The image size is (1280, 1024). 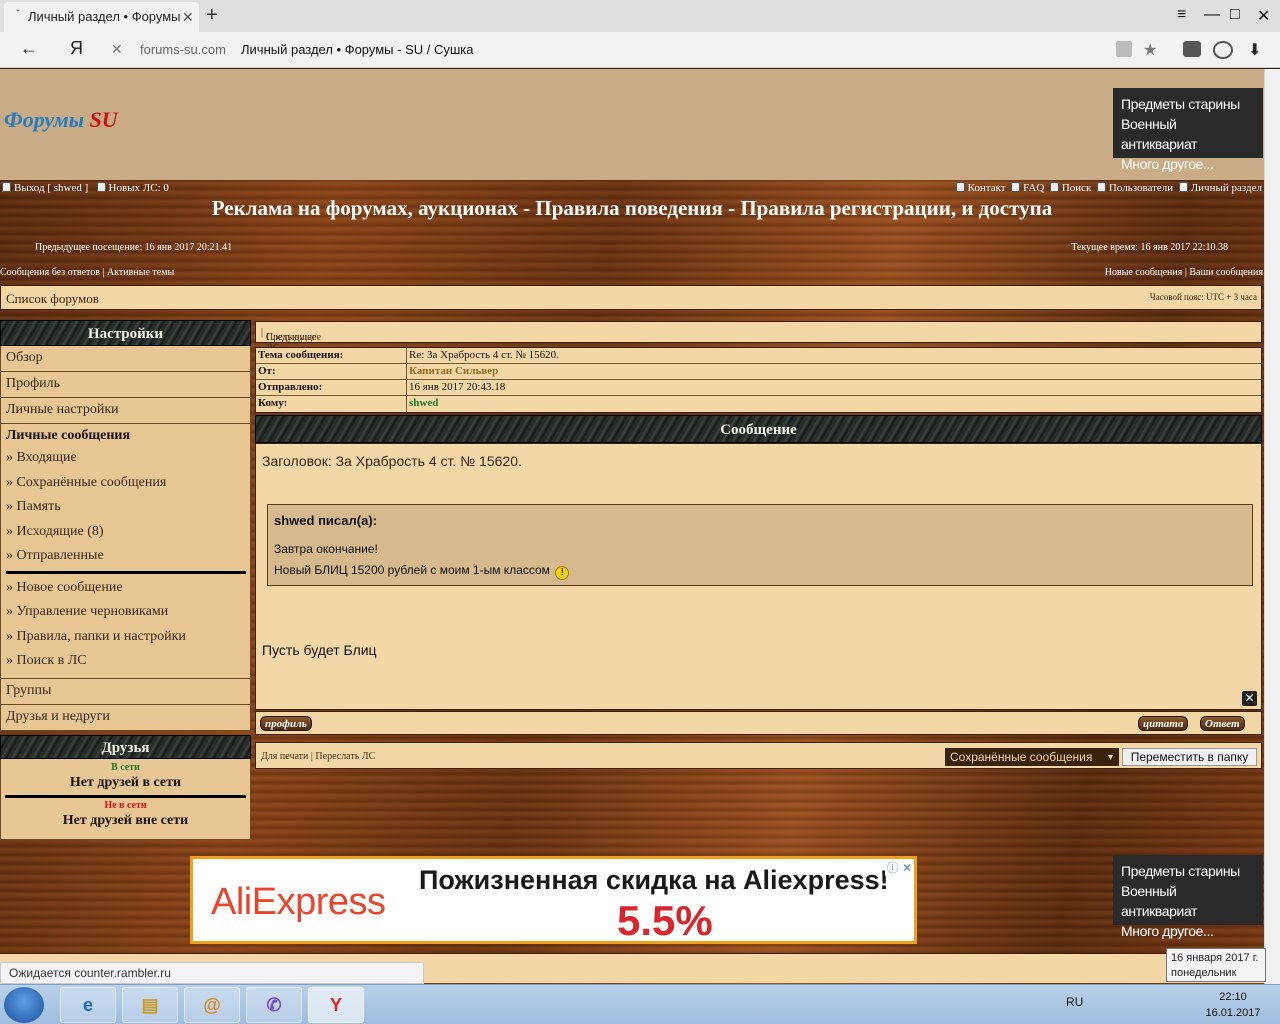 What do you see at coordinates (1204, 973) in the screenshot?
I see `tooltip-day: понедельник` at bounding box center [1204, 973].